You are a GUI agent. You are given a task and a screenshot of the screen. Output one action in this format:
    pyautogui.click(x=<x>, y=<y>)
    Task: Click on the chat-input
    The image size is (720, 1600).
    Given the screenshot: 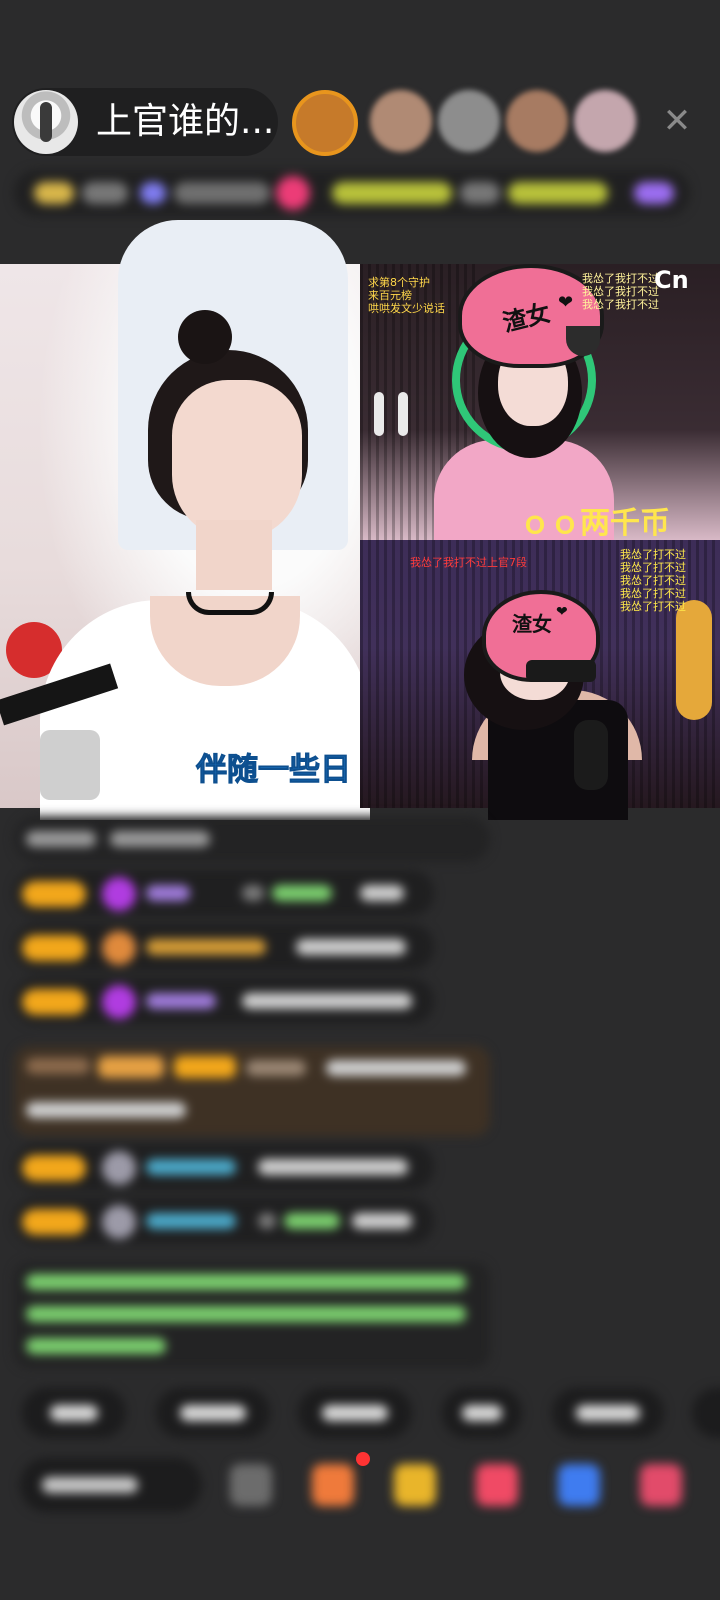 What is the action you would take?
    pyautogui.click(x=111, y=1485)
    